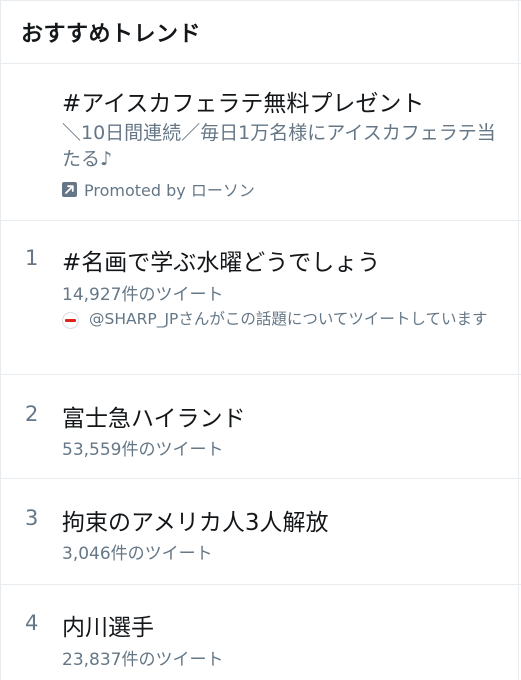  What do you see at coordinates (32, 414) in the screenshot?
I see `trend-rank: 2` at bounding box center [32, 414].